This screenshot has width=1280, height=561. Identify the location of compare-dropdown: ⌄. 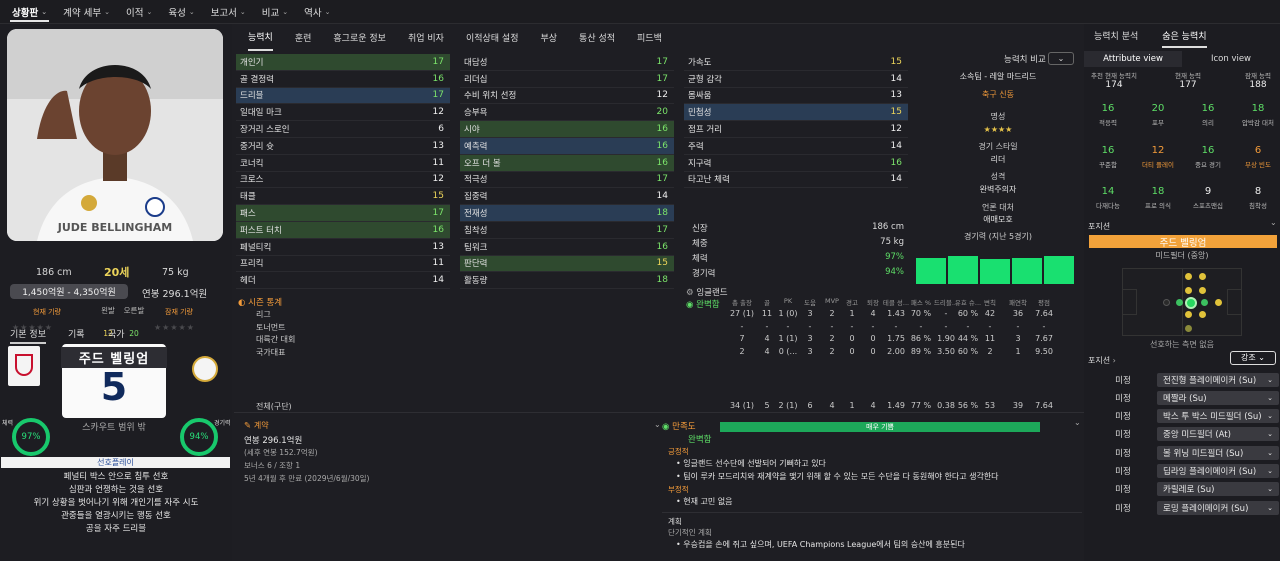
(1061, 58).